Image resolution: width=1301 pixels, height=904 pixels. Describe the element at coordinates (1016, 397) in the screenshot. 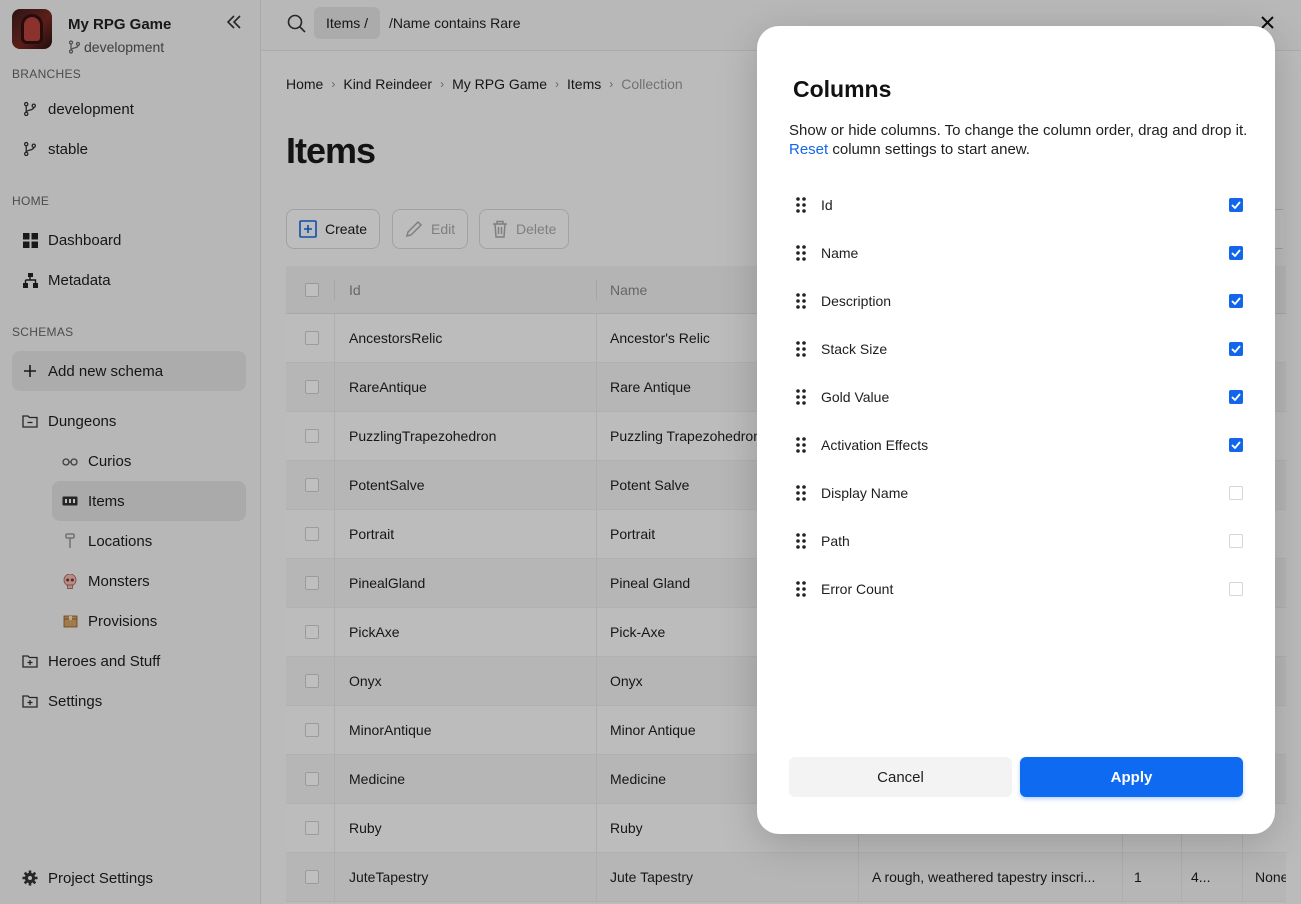

I see `column-option-gold-value: Gold Value` at that location.